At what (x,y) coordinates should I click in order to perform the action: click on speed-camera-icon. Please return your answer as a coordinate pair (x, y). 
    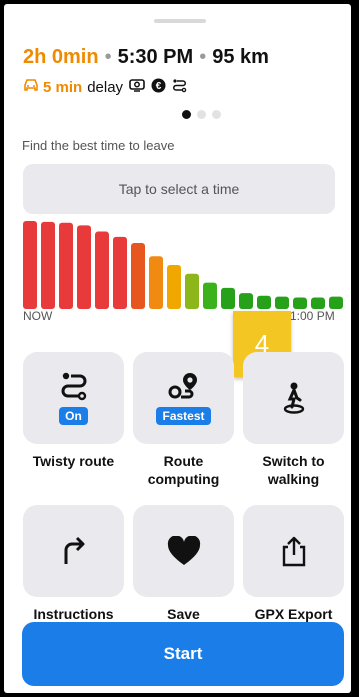
    Looking at the image, I should click on (137, 87).